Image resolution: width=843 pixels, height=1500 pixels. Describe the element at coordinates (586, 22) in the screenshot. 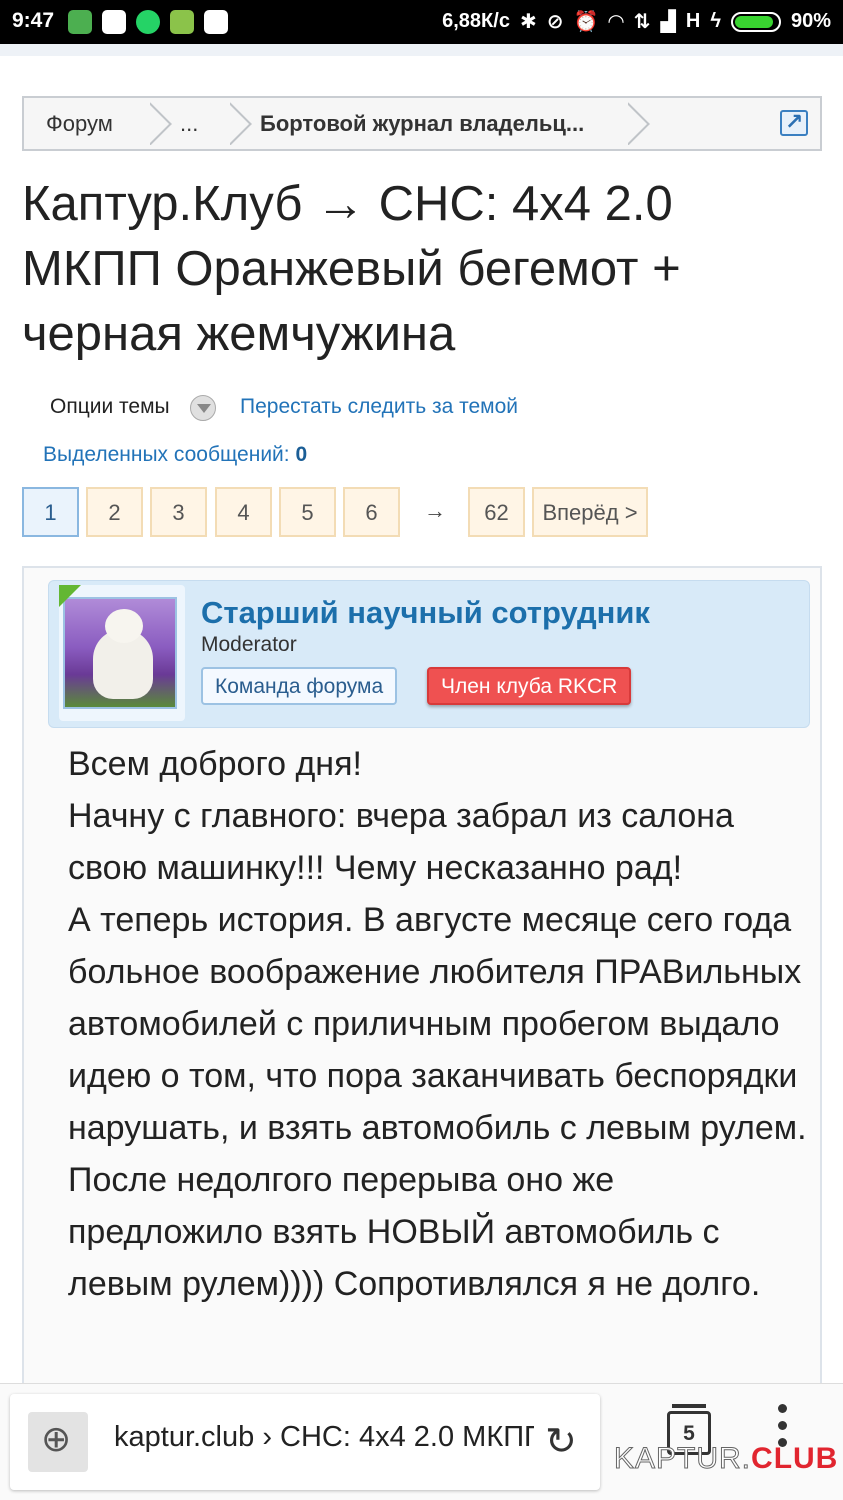

I see `alarm-icon: ⏰` at that location.